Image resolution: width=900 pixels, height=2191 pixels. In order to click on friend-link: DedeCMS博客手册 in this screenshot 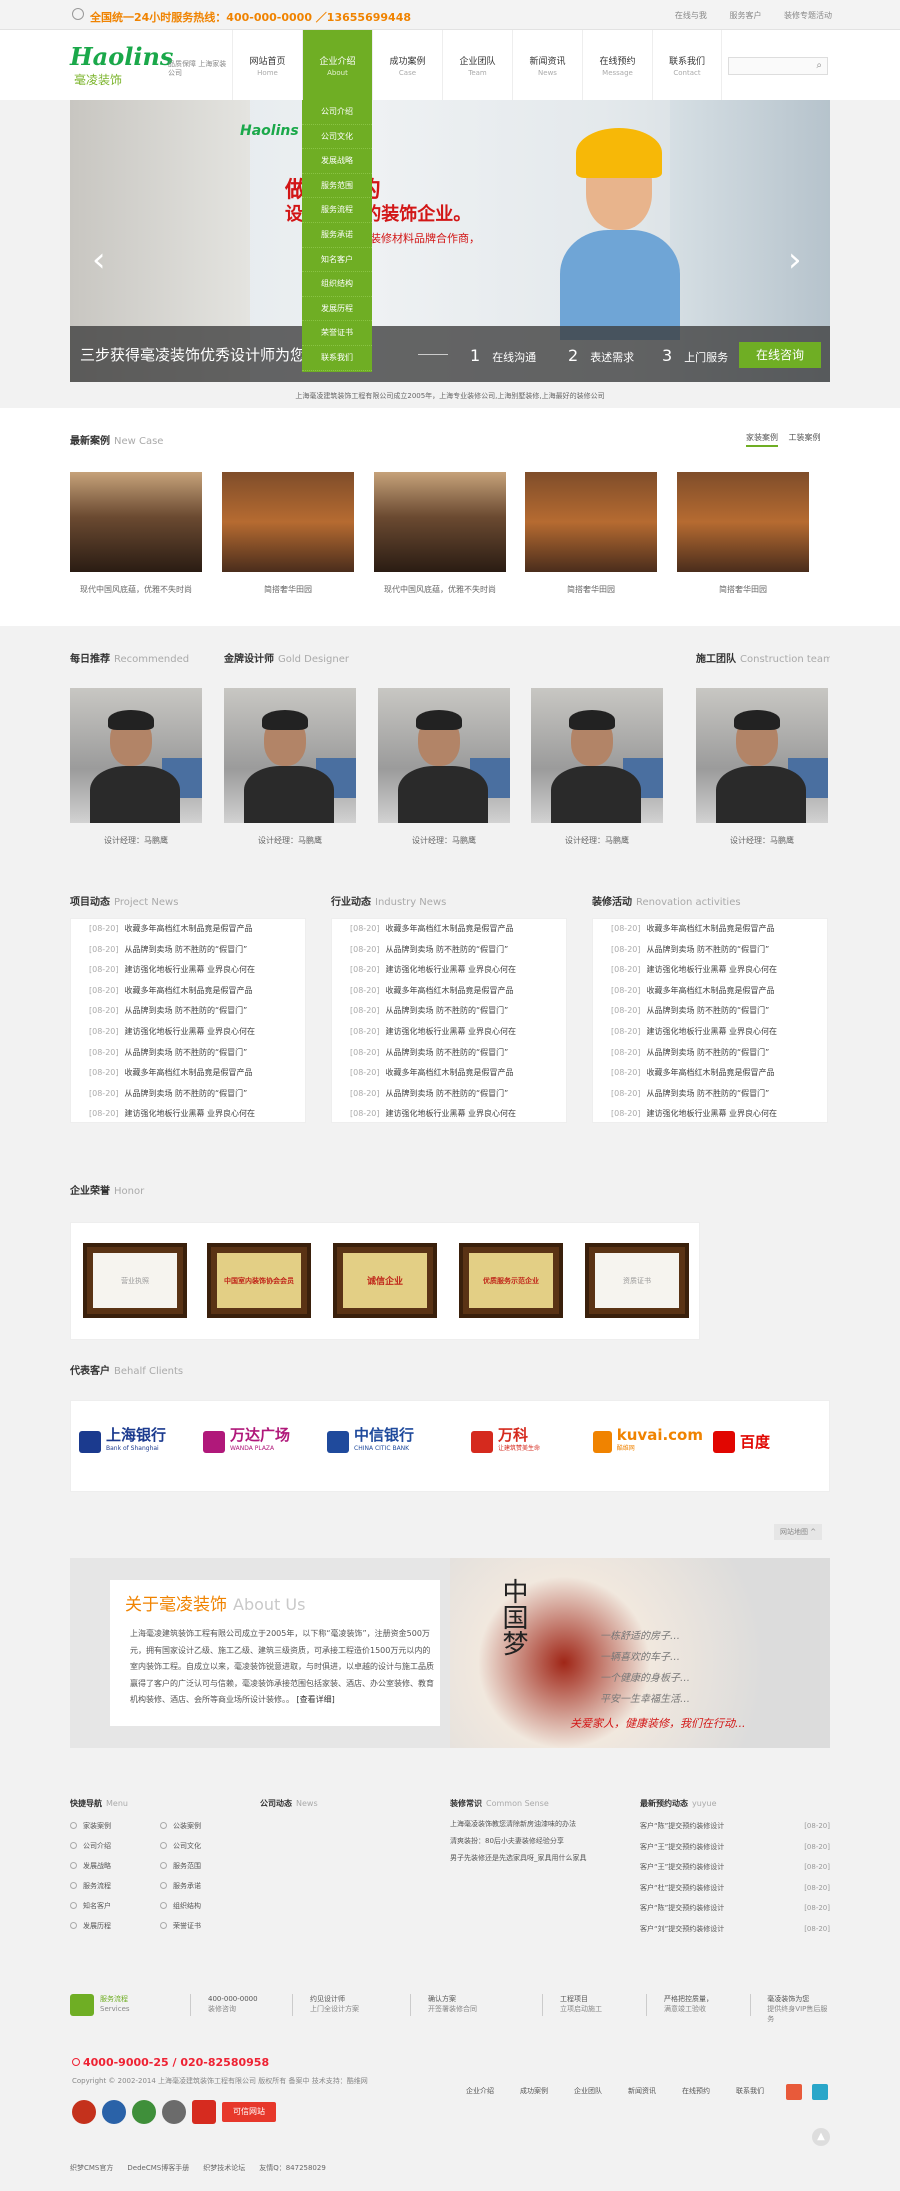, I will do `click(158, 2168)`.